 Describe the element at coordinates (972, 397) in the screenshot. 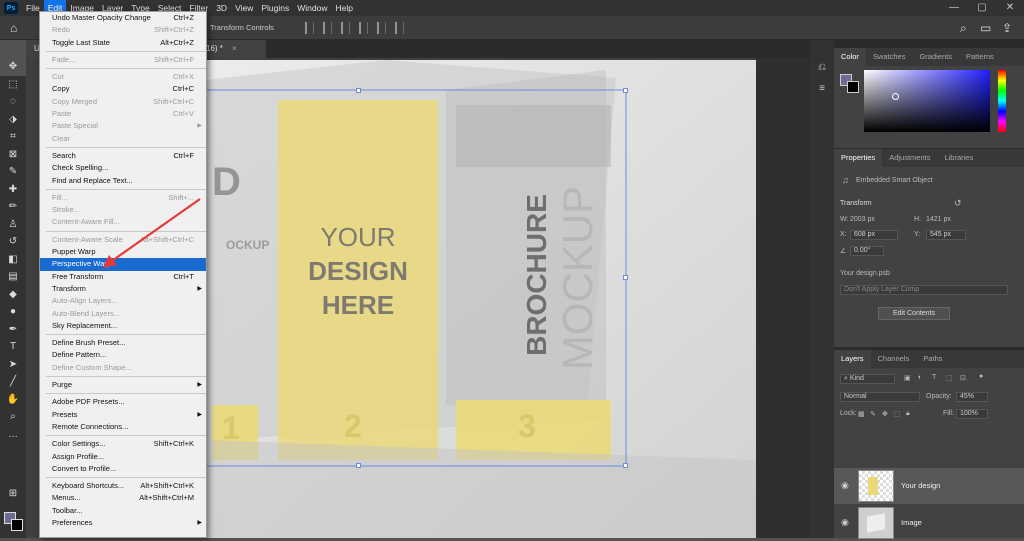

I see `opacity-field: 45%` at that location.